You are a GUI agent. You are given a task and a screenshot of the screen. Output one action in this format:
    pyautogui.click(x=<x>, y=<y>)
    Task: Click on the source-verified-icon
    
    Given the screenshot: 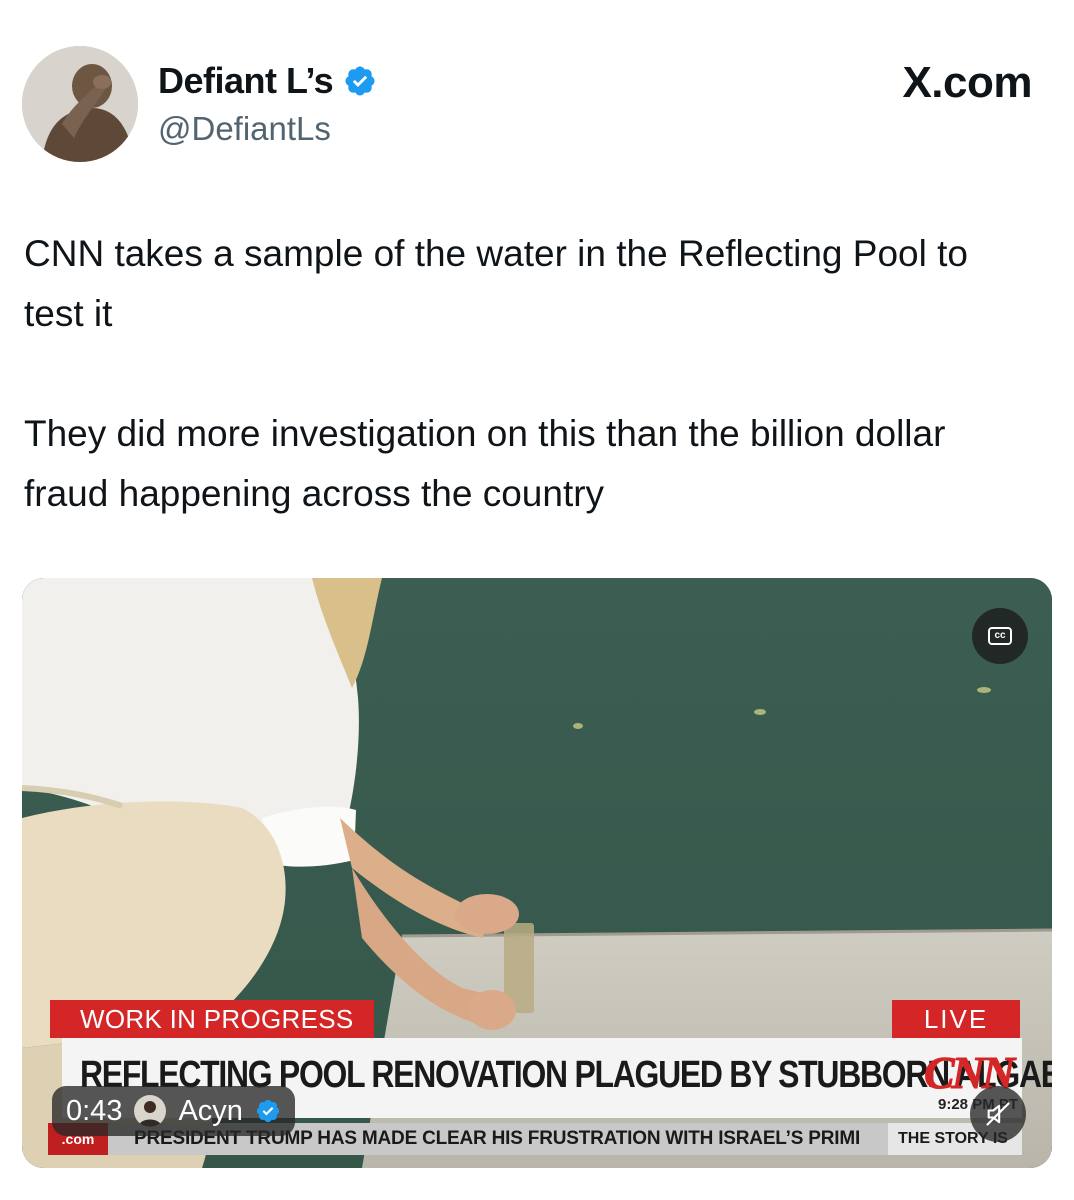 What is the action you would take?
    pyautogui.click(x=268, y=1111)
    